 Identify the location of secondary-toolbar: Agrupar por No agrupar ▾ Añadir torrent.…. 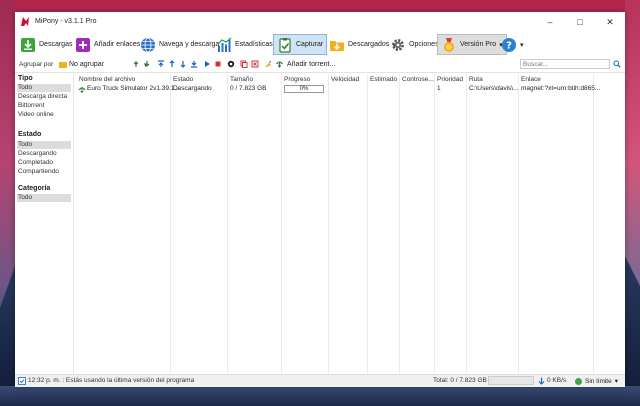
(320, 65).